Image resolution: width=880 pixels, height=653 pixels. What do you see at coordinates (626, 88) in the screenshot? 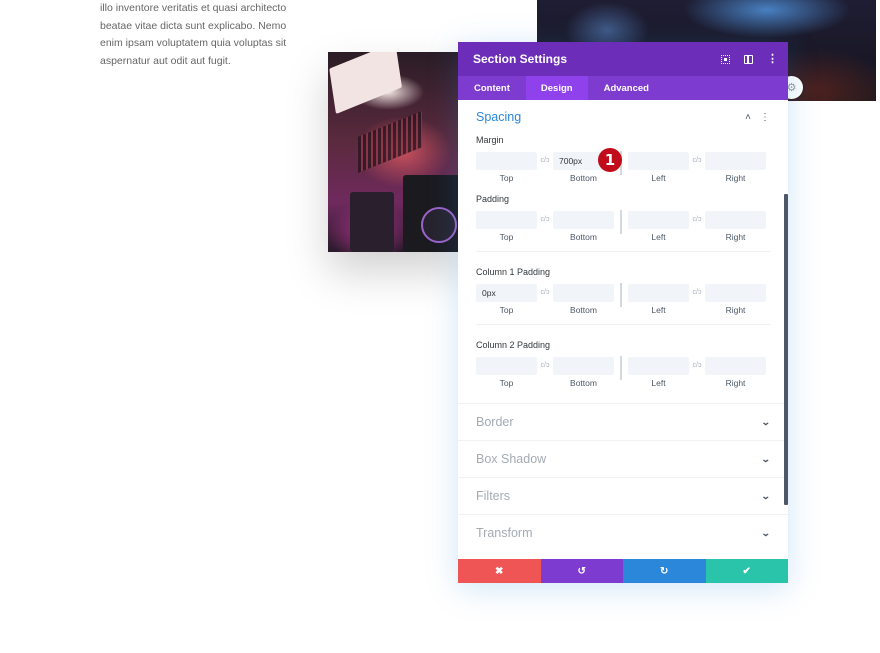
I see `tab-advanced: Advanced` at bounding box center [626, 88].